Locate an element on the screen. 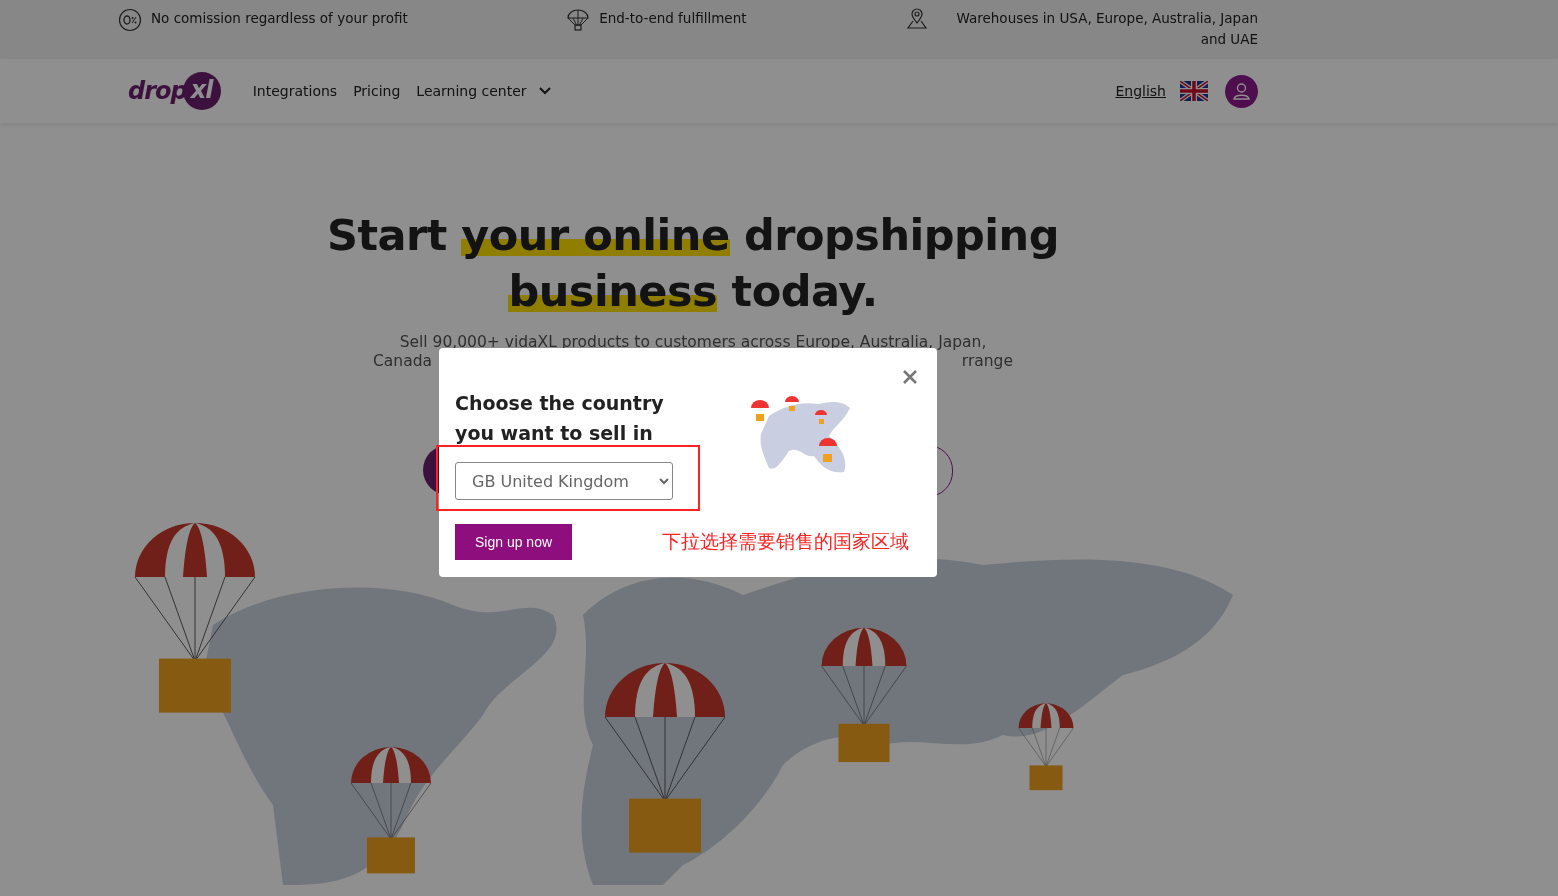 The image size is (1558, 896). percent-icon is located at coordinates (130, 20).